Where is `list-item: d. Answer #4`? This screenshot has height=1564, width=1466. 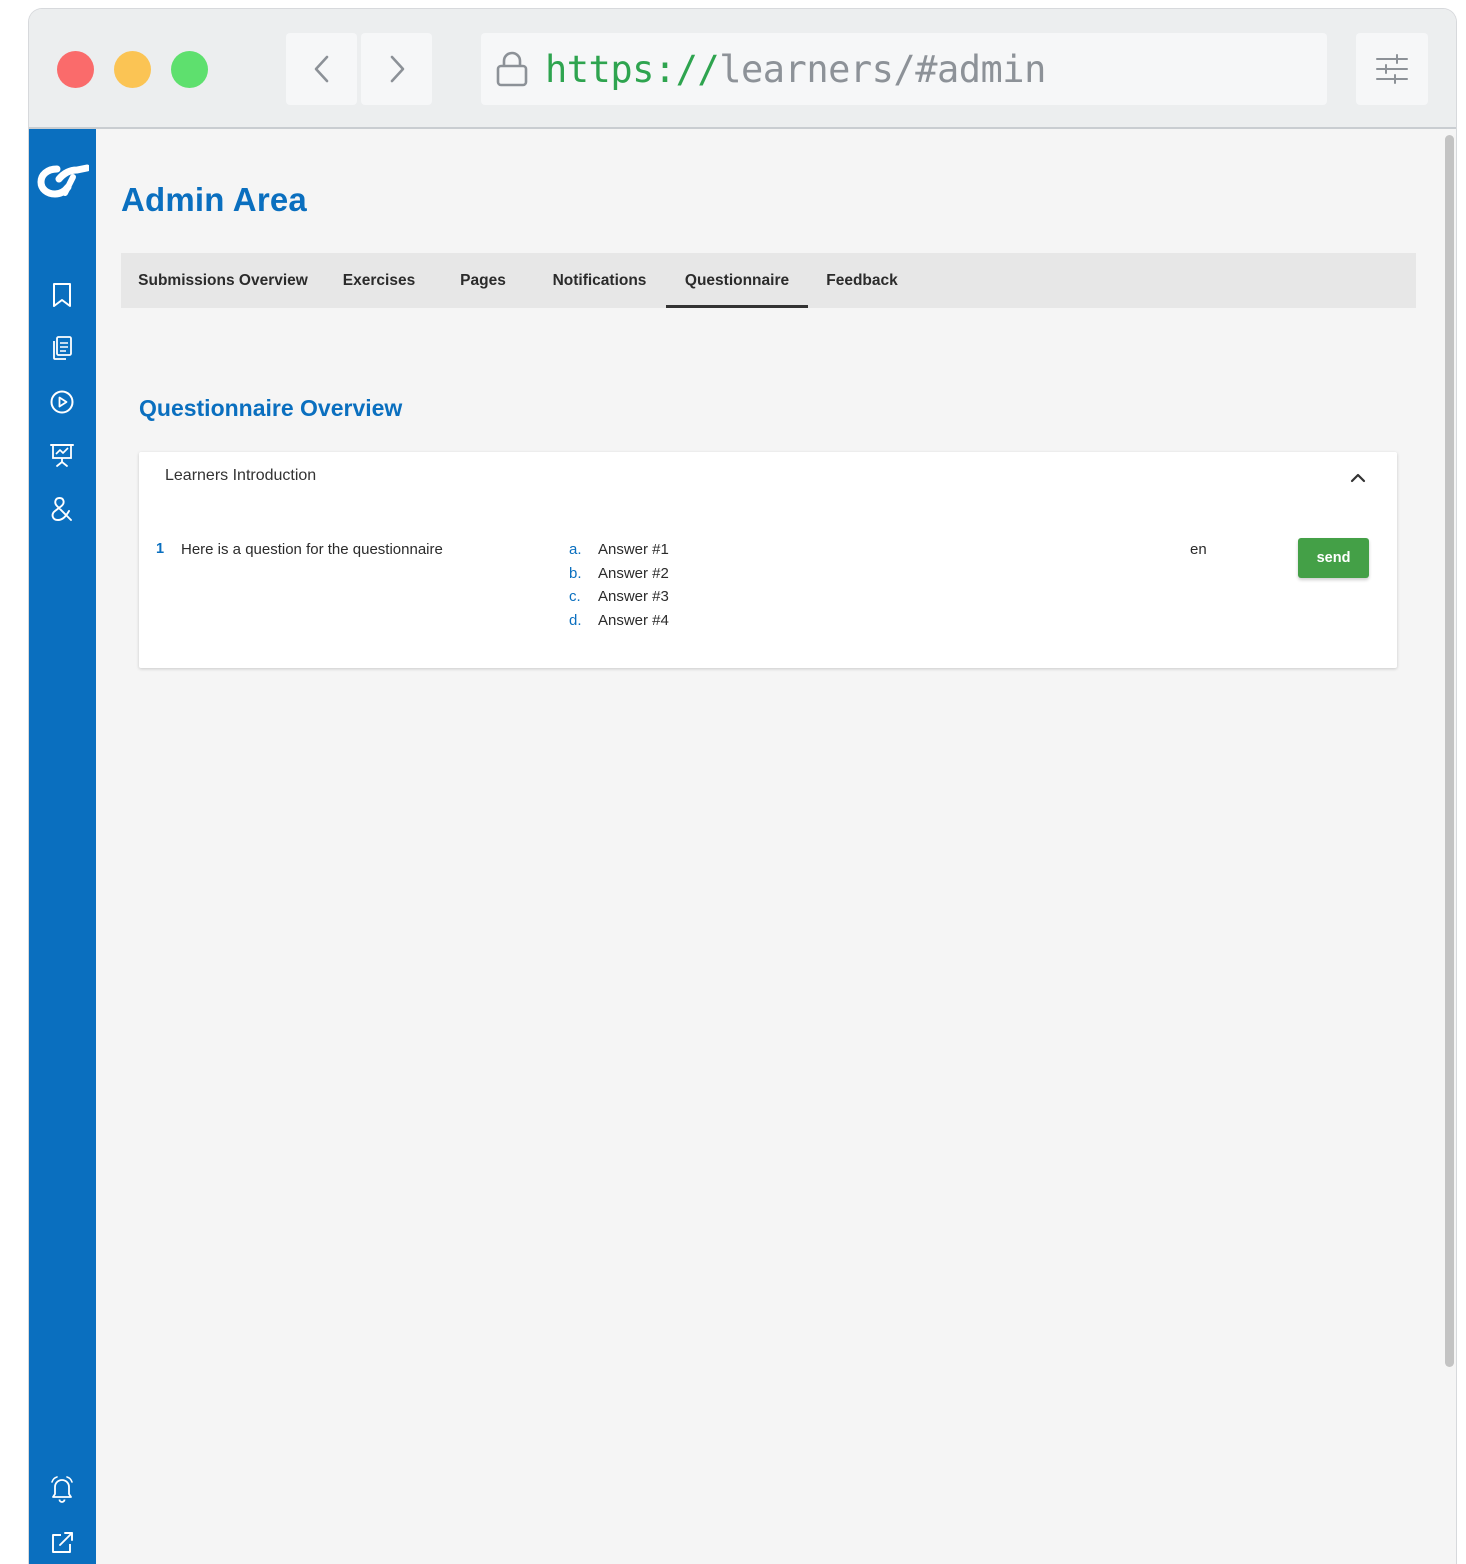 list-item: d. Answer #4 is located at coordinates (619, 624).